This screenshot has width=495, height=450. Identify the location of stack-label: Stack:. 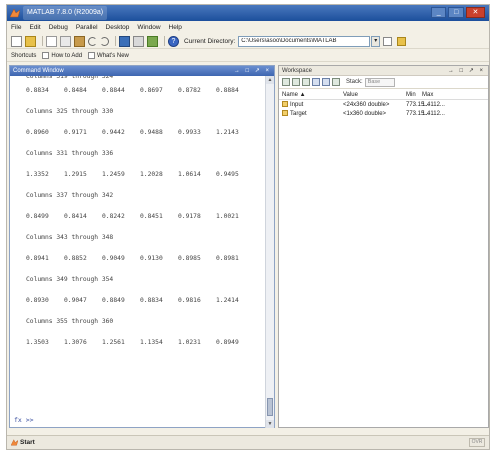
(354, 82).